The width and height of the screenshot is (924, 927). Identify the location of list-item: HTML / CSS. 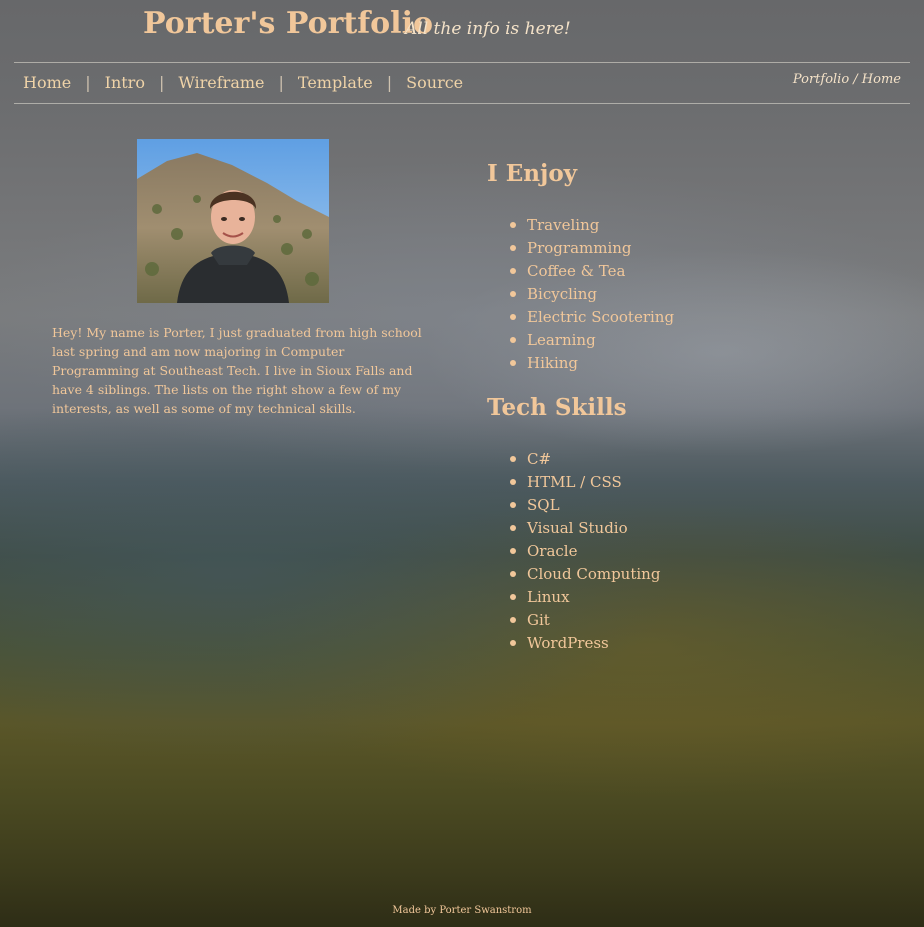
(585, 482).